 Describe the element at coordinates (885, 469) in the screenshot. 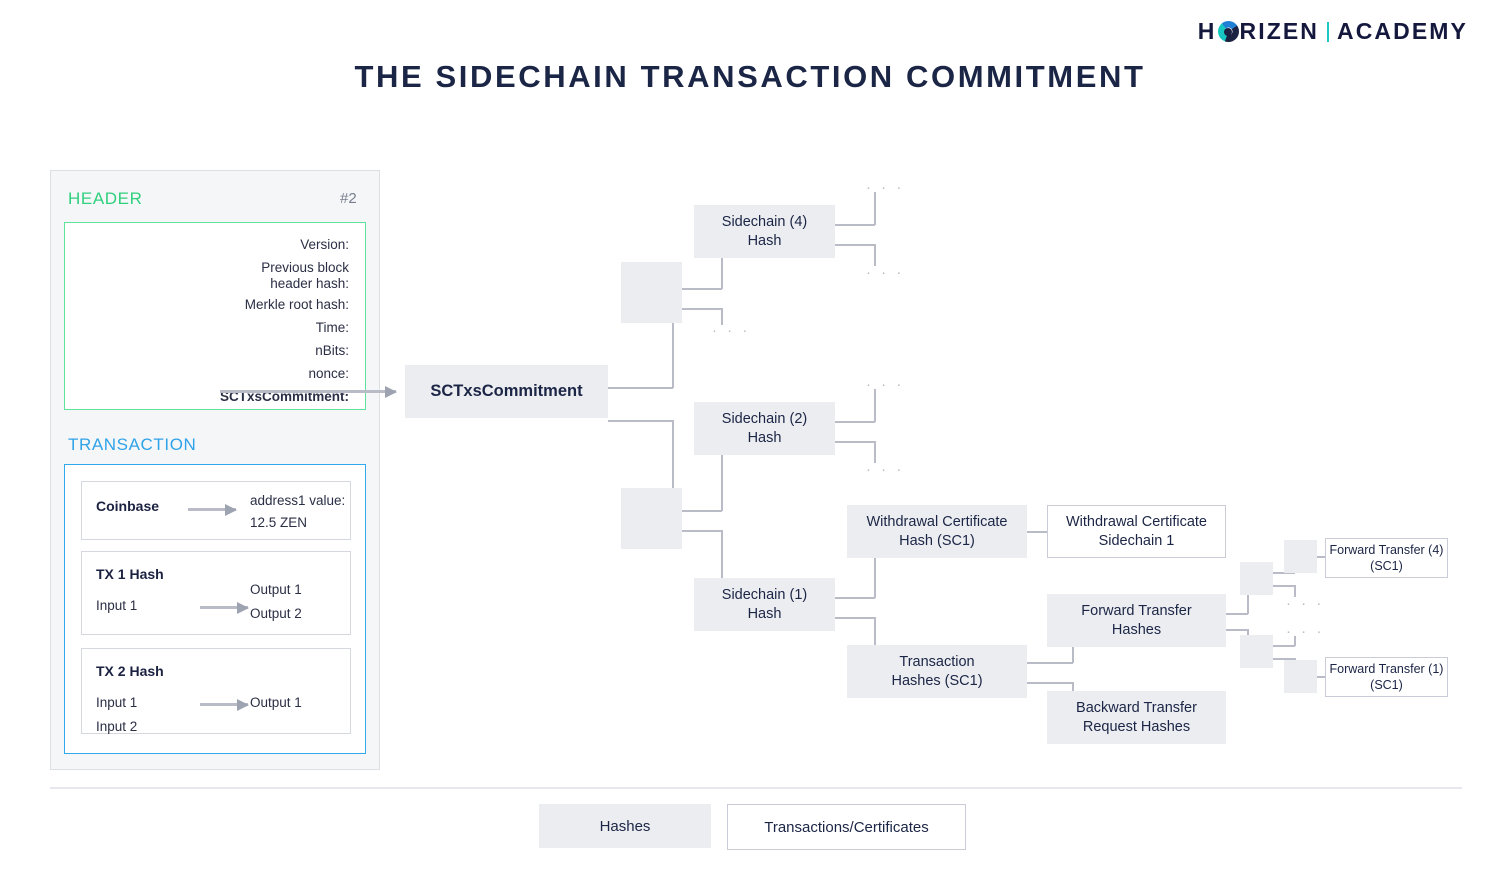

I see `ellipsis-sc2-bottom: · · ·` at that location.